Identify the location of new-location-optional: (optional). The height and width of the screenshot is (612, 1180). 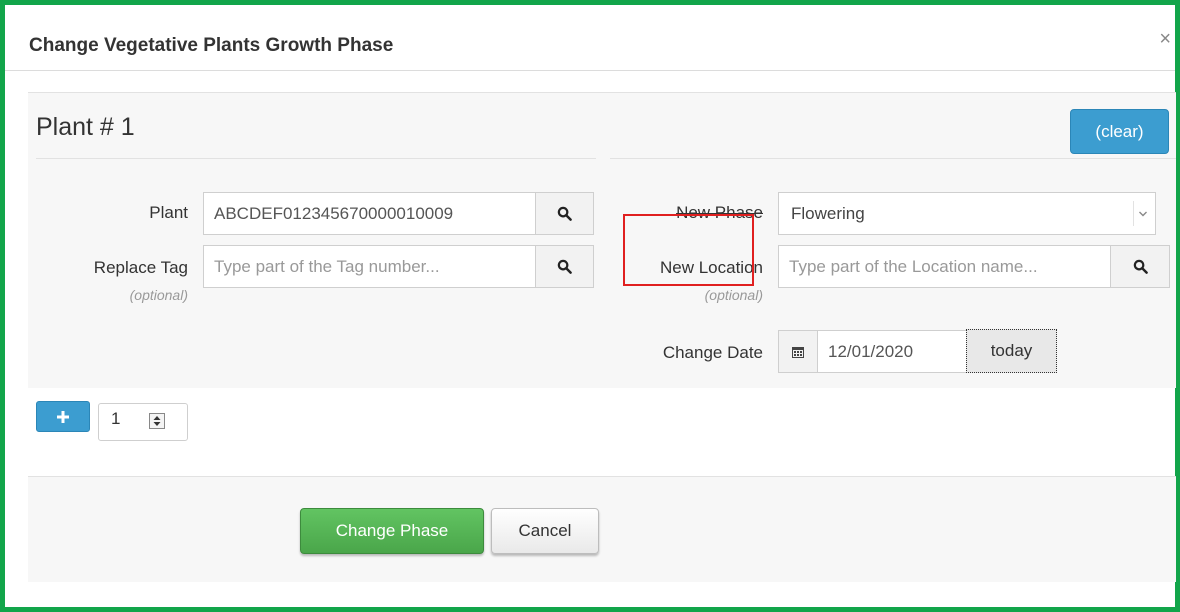
(733, 295).